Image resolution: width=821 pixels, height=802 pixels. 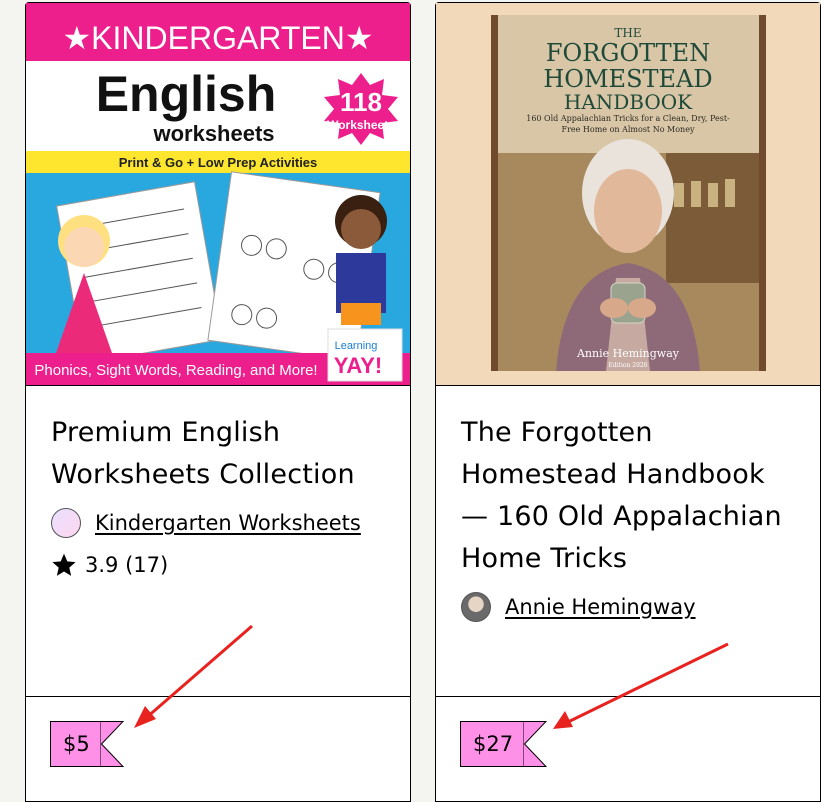 I want to click on creator-name-link: Kindergarten Worksheets, so click(x=228, y=523).